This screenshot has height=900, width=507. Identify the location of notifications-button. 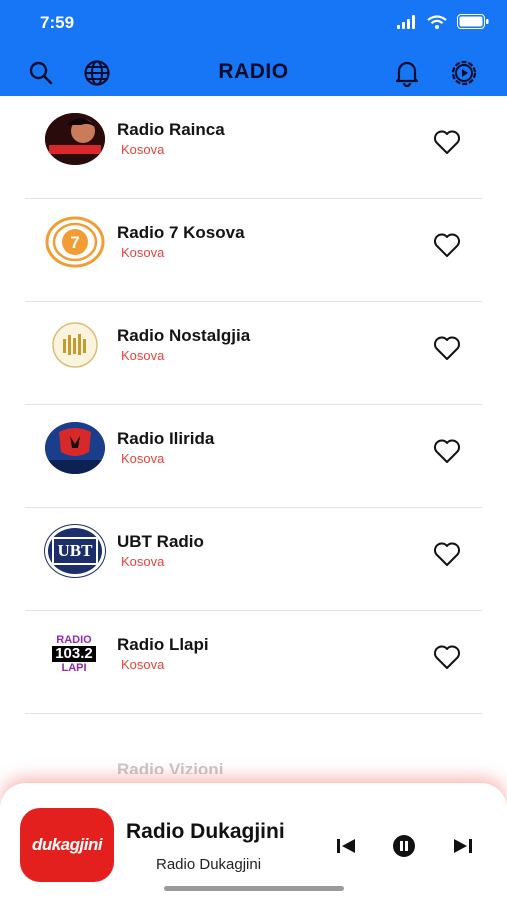
(407, 73).